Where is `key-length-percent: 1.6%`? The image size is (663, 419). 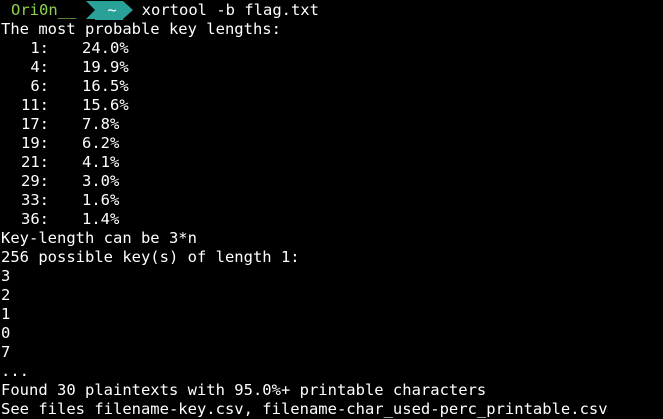 key-length-percent: 1.6% is located at coordinates (101, 200).